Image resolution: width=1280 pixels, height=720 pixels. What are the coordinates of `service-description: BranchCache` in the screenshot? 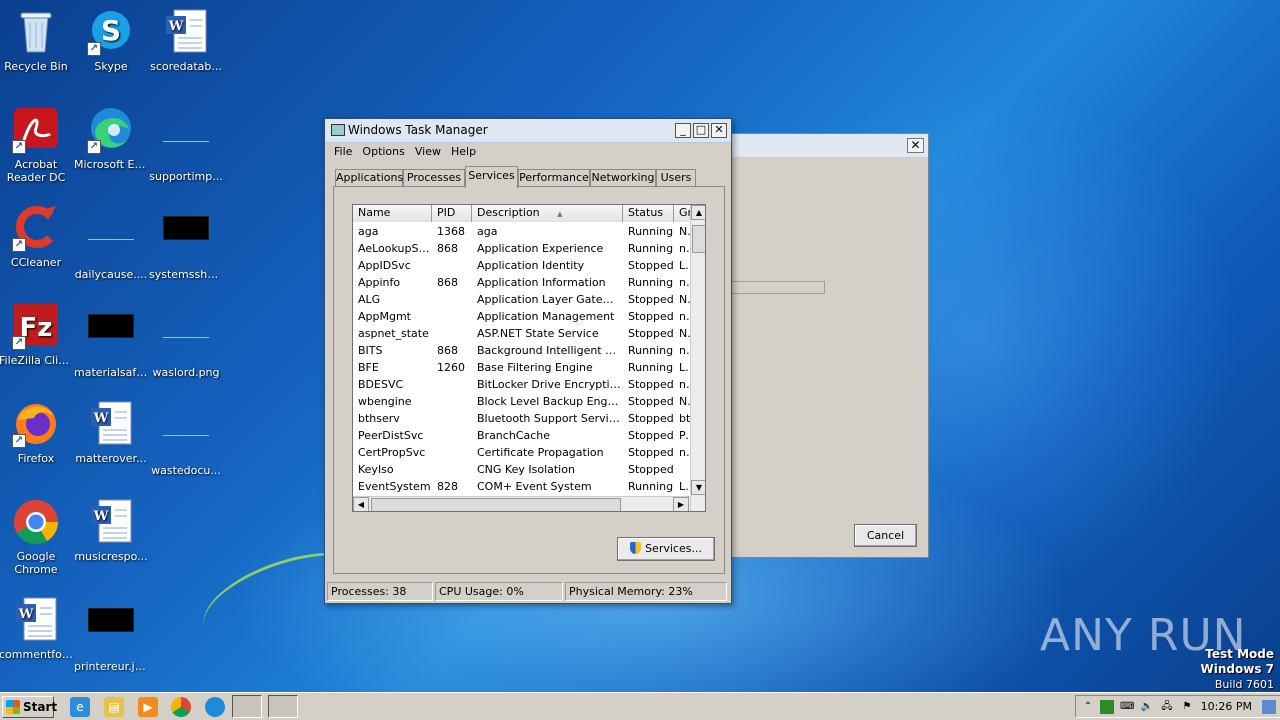 It's located at (514, 435).